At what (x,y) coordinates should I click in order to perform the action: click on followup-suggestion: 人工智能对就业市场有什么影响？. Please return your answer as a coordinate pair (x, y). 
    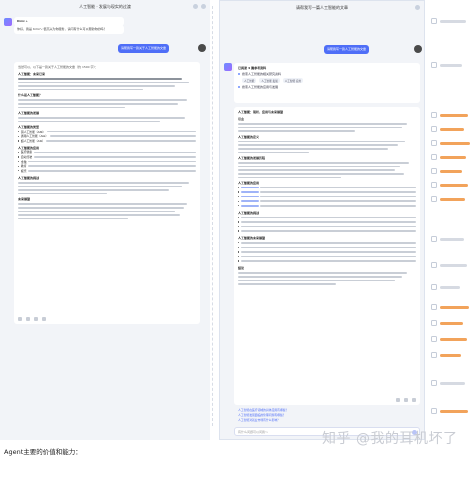
    Looking at the image, I should click on (259, 420).